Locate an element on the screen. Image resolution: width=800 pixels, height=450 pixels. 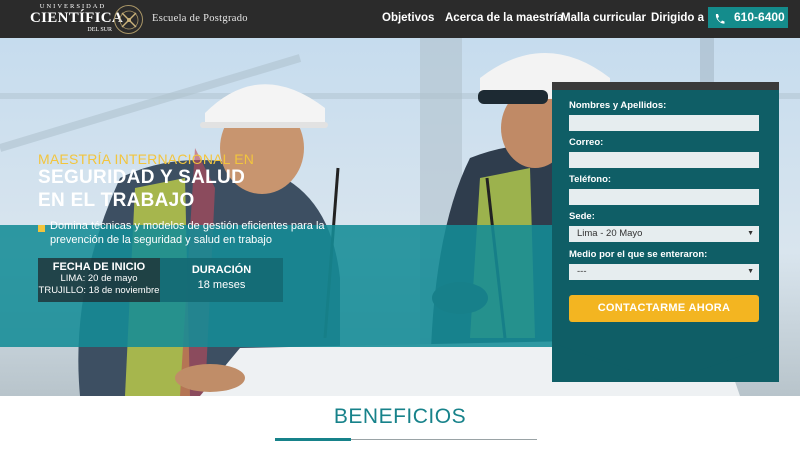
duration-value: 18 meses is located at coordinates (221, 285).